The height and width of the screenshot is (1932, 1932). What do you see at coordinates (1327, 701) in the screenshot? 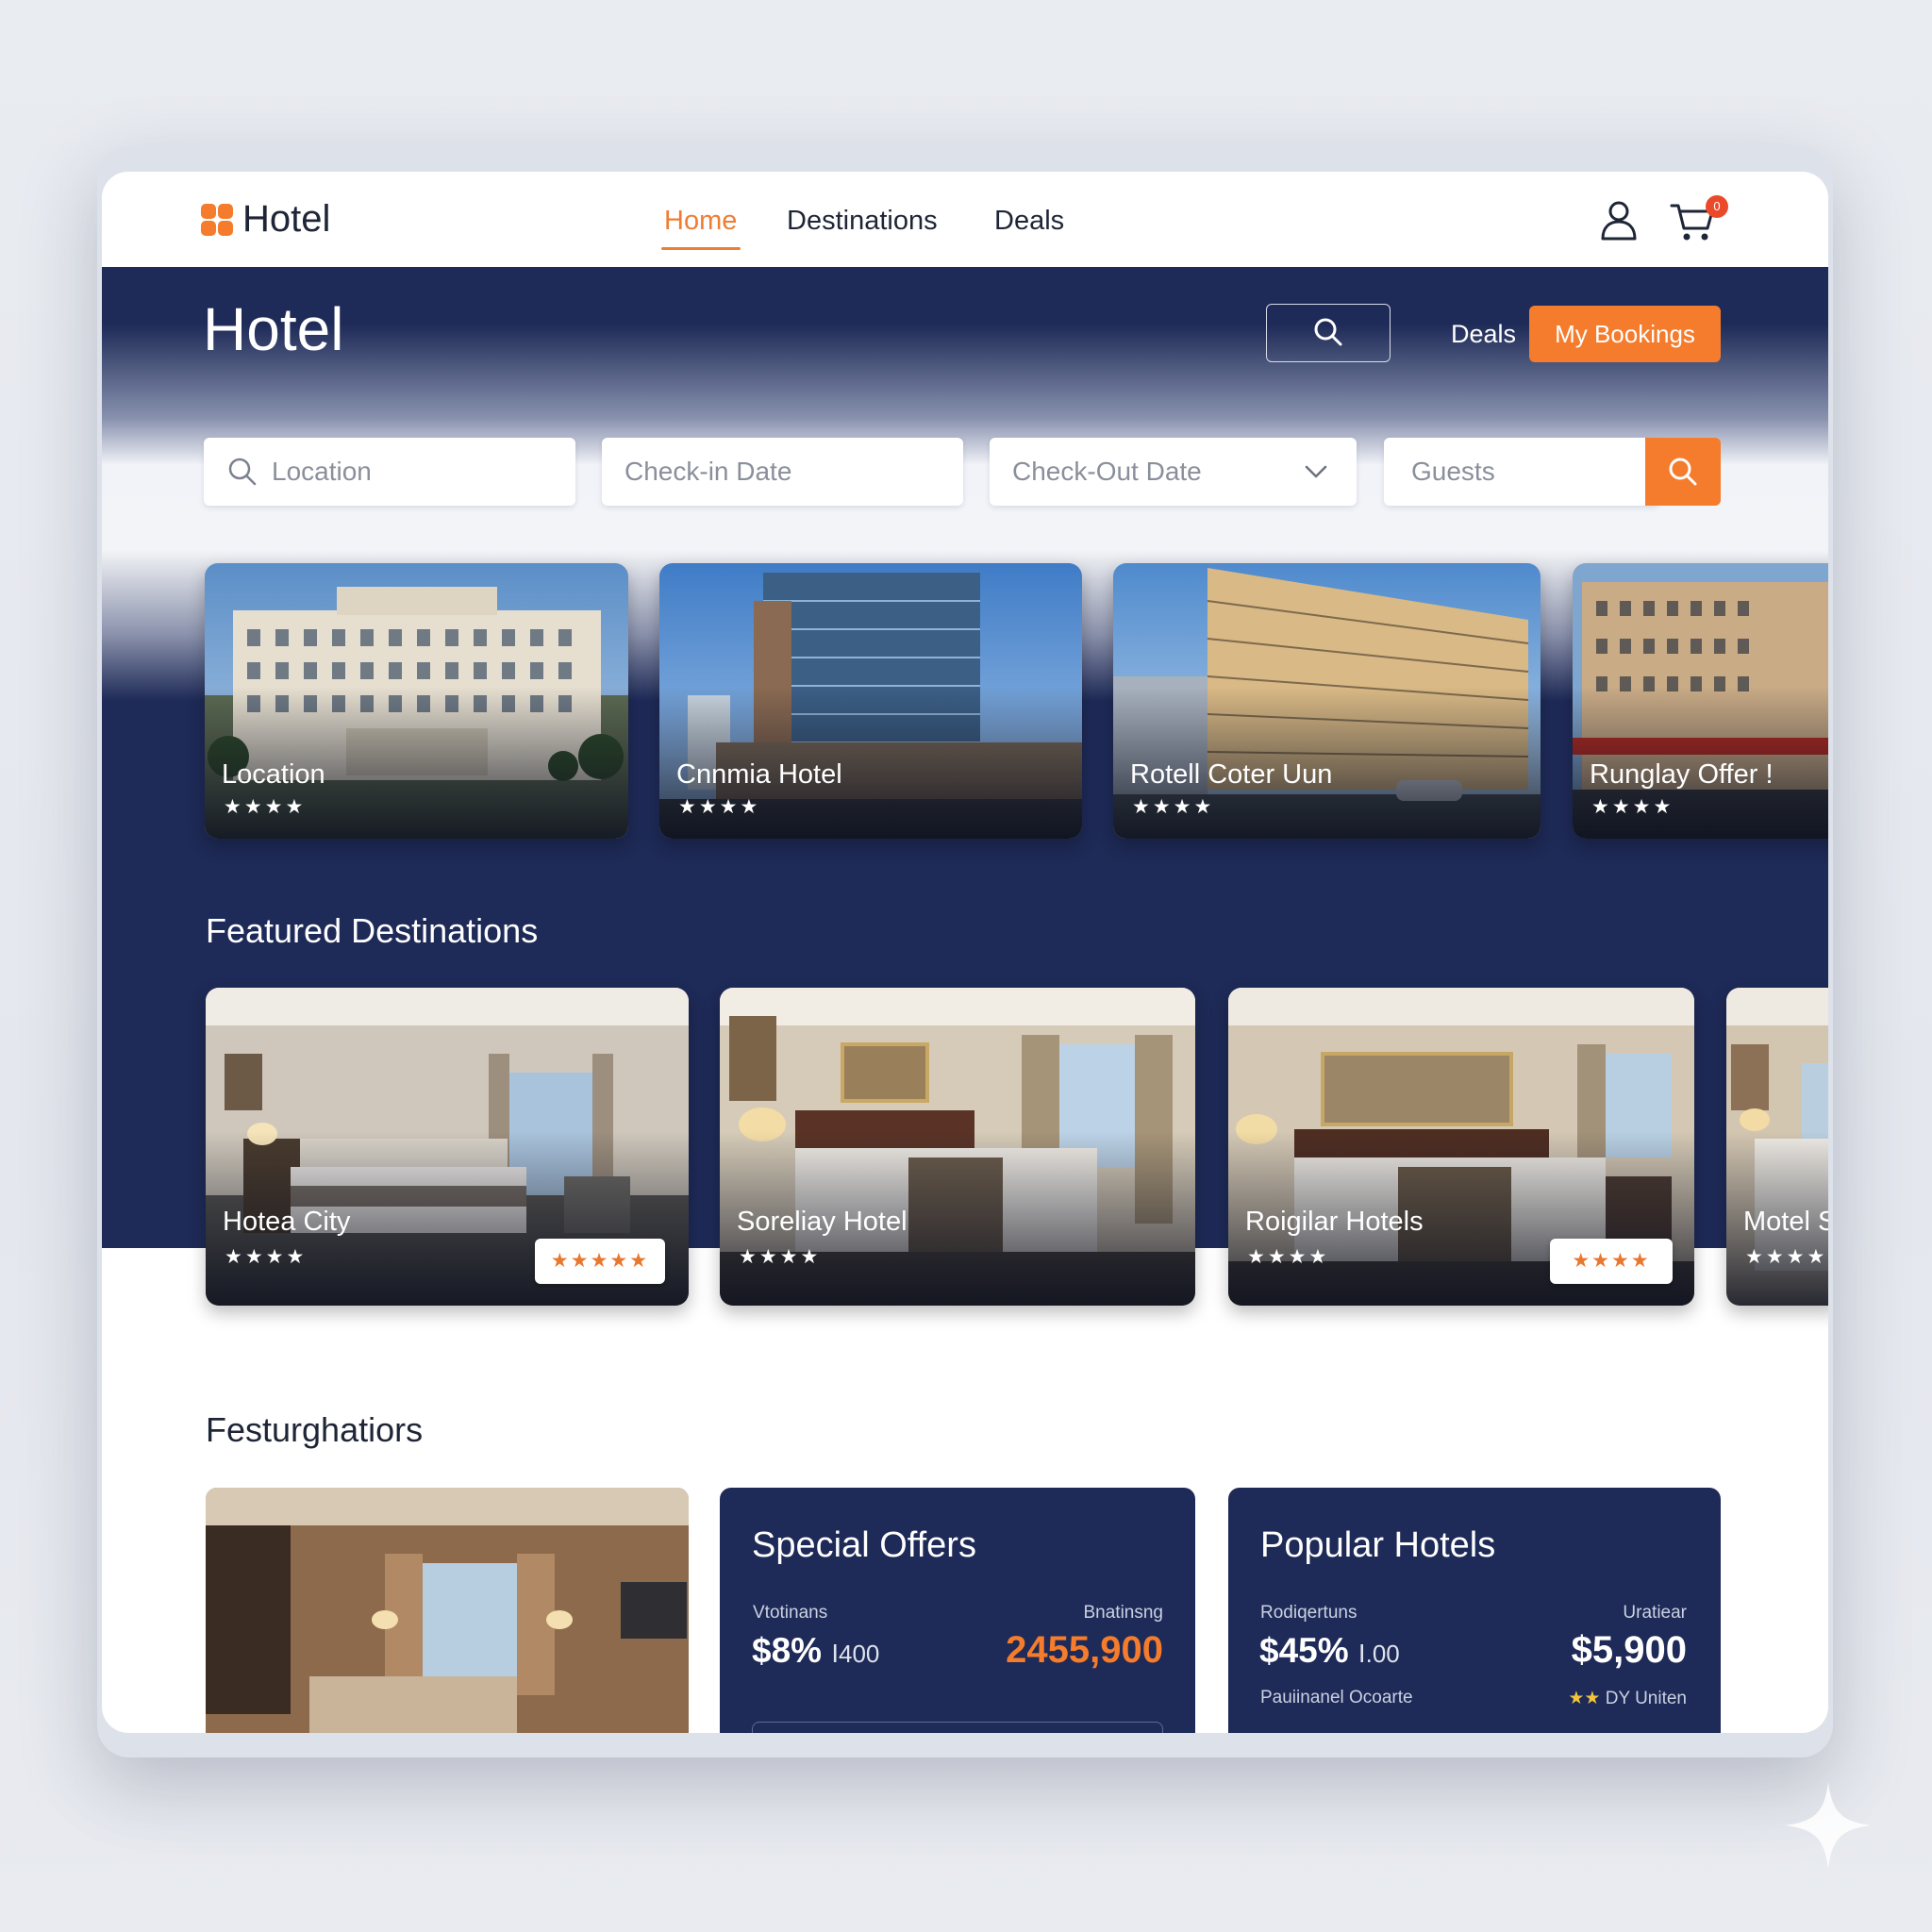
I see `hotel-card-rotell: Rotell Coter Uun ★★★★` at bounding box center [1327, 701].